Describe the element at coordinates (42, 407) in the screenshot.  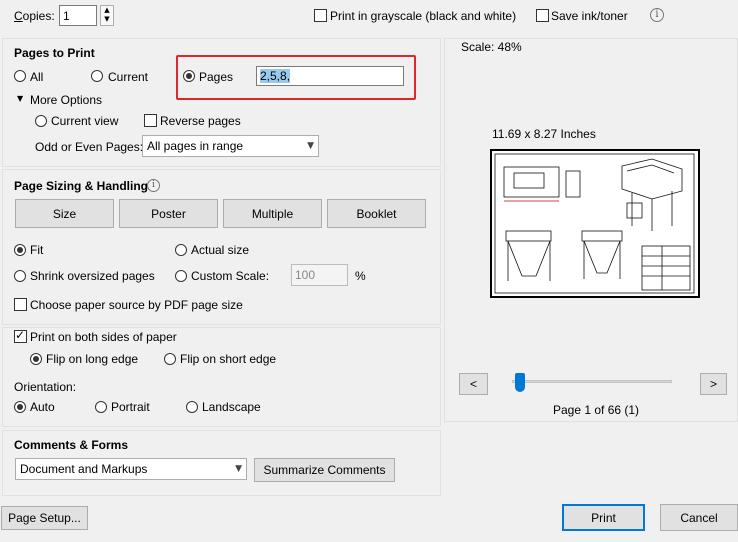
I see `auto-label: Auto` at that location.